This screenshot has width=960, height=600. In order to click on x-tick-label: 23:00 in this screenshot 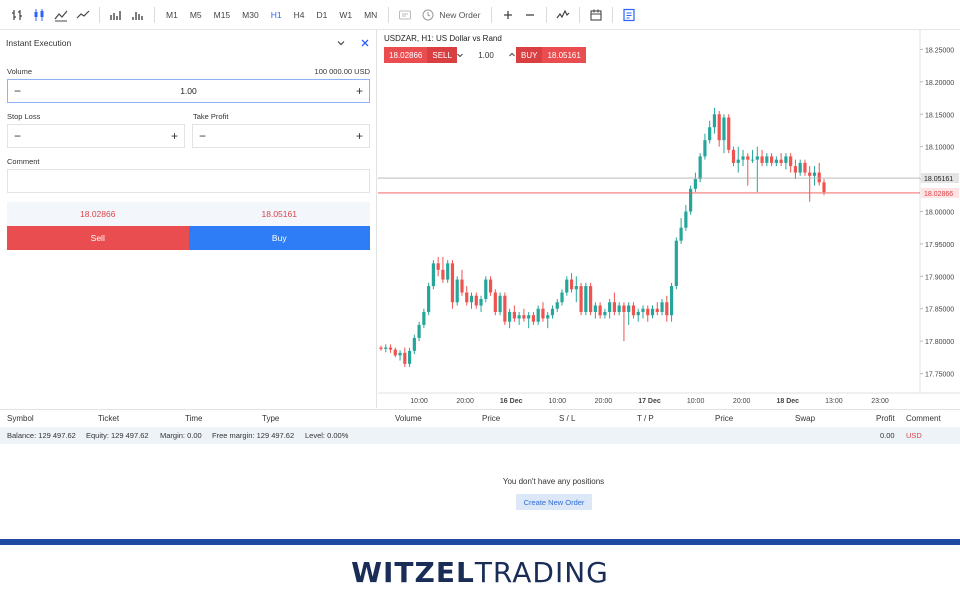, I will do `click(880, 401)`.